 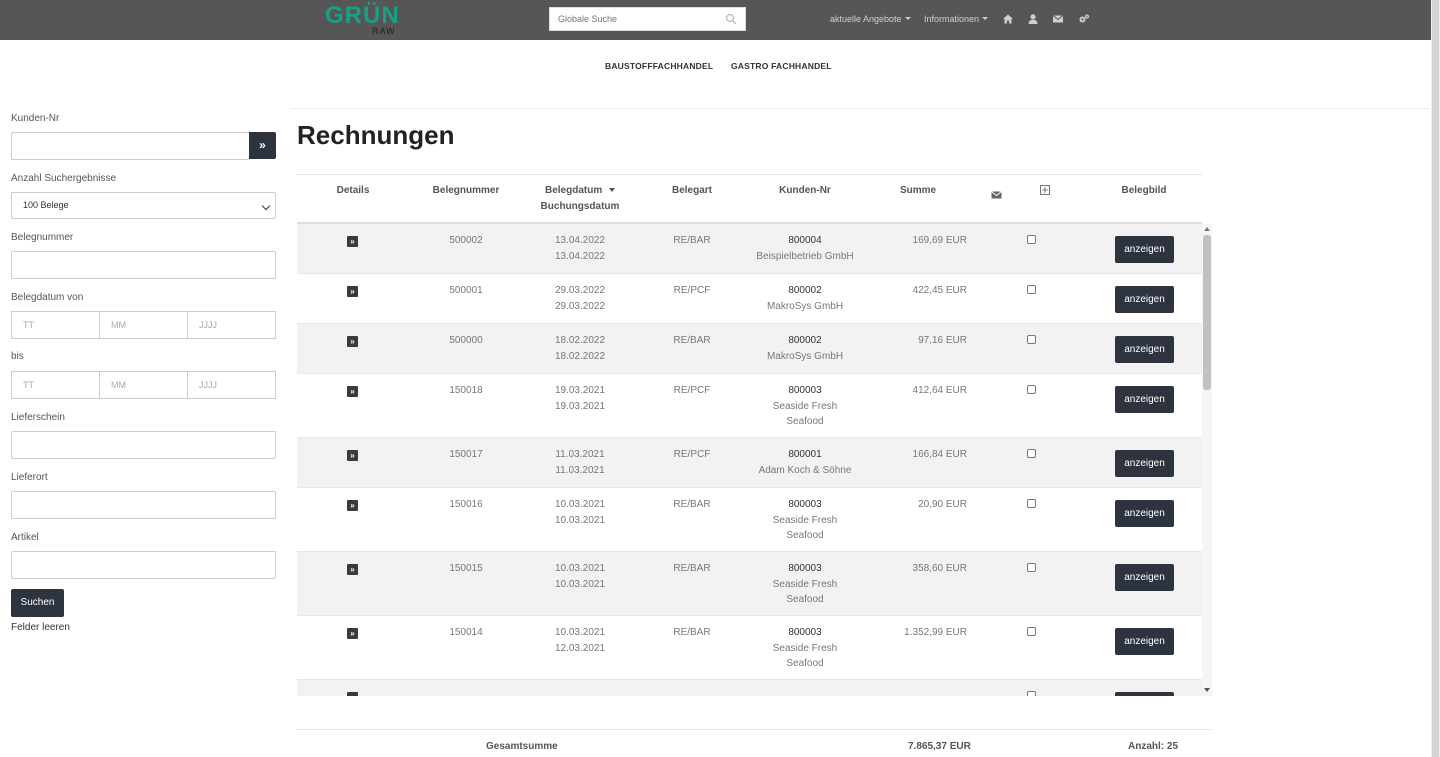 What do you see at coordinates (143, 385) in the screenshot?
I see `date-to-month: MM` at bounding box center [143, 385].